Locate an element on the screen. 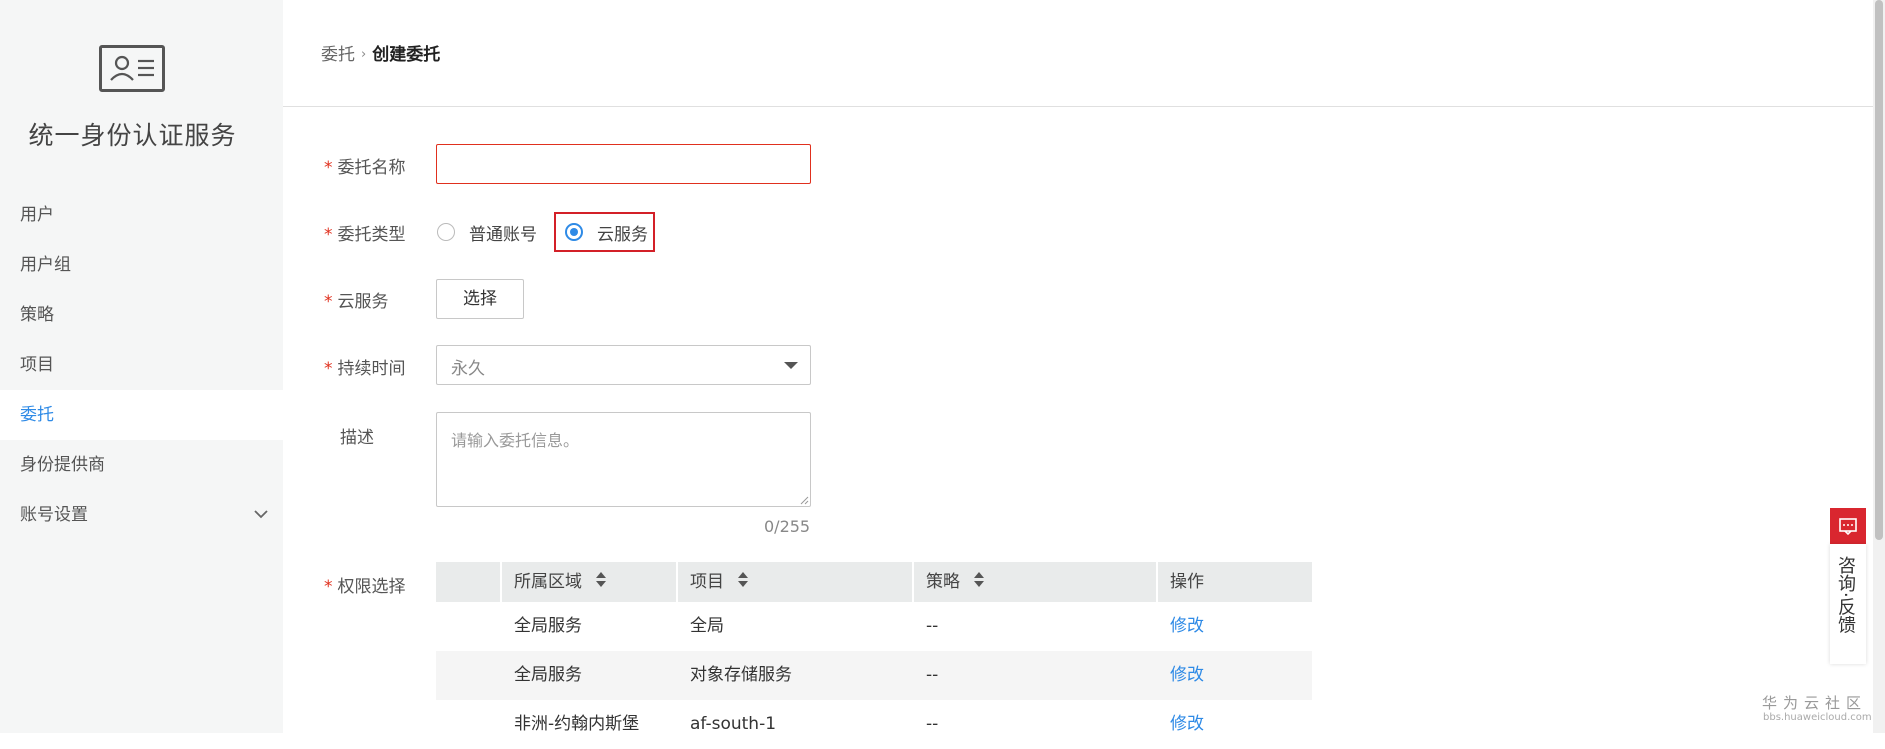  agency-type-label: * 委托类型 is located at coordinates (365, 232).